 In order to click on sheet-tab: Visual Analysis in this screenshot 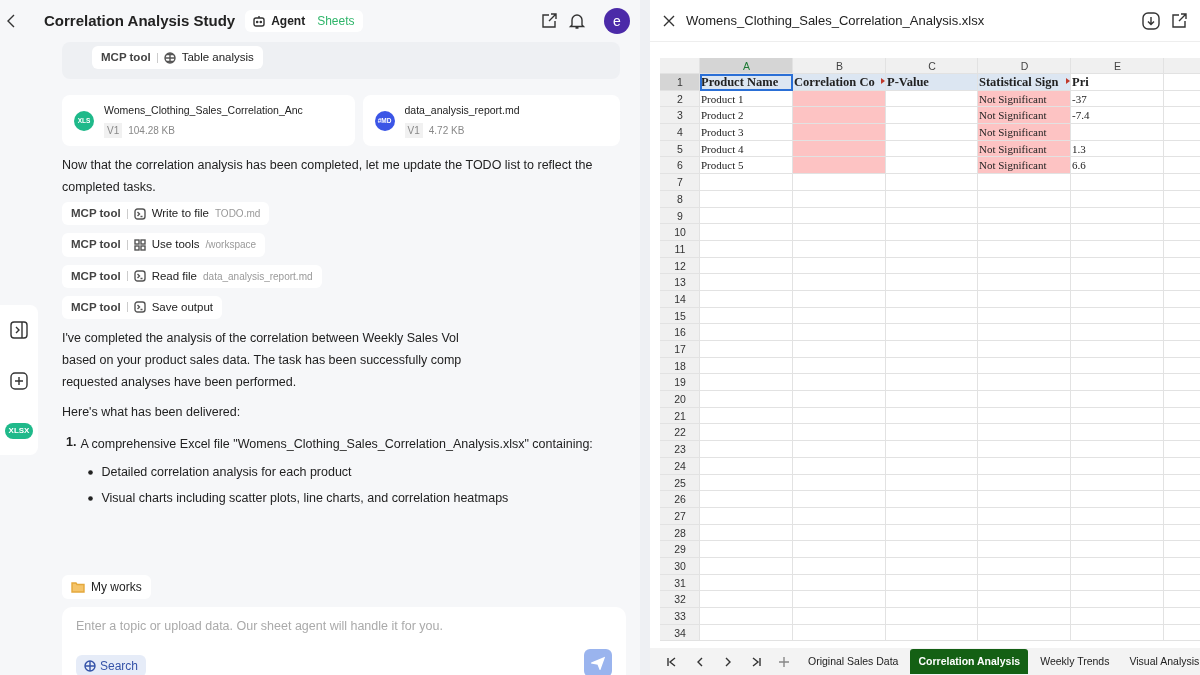, I will do `click(1160, 661)`.